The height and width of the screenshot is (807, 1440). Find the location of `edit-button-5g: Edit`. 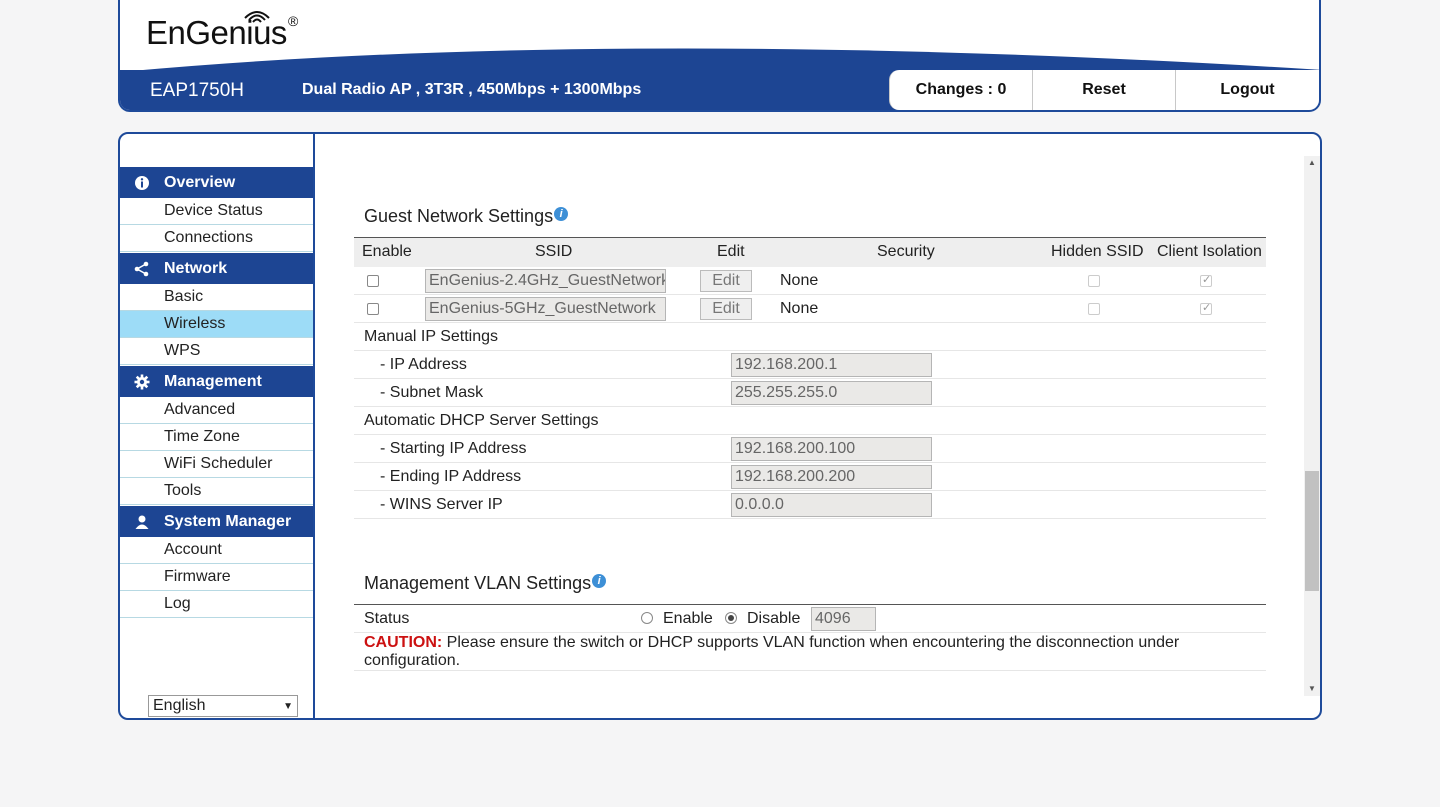

edit-button-5g: Edit is located at coordinates (726, 309).